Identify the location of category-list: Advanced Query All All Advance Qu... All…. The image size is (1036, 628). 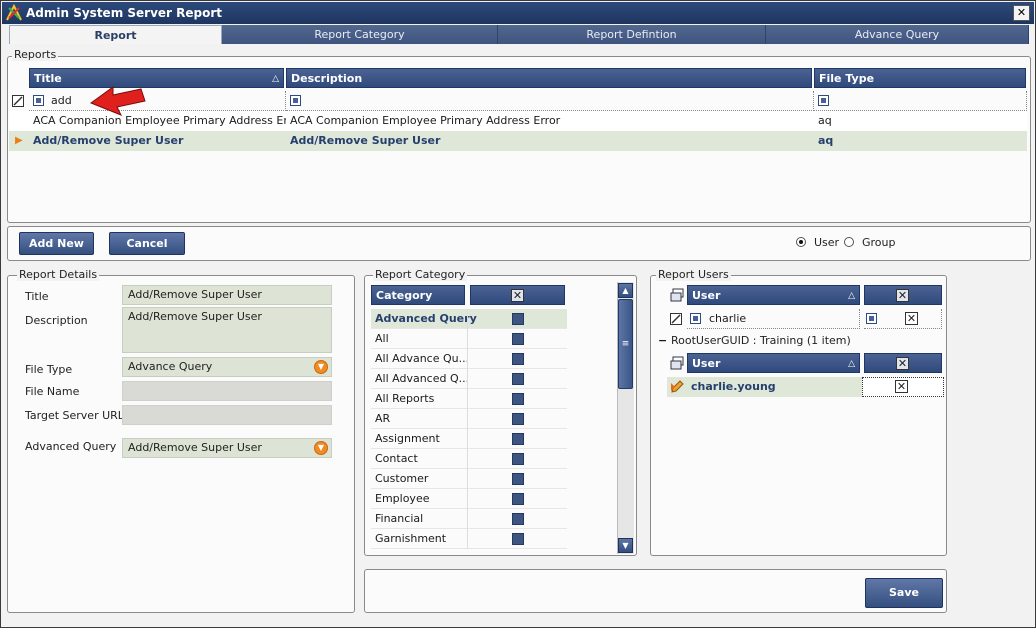
(468, 430).